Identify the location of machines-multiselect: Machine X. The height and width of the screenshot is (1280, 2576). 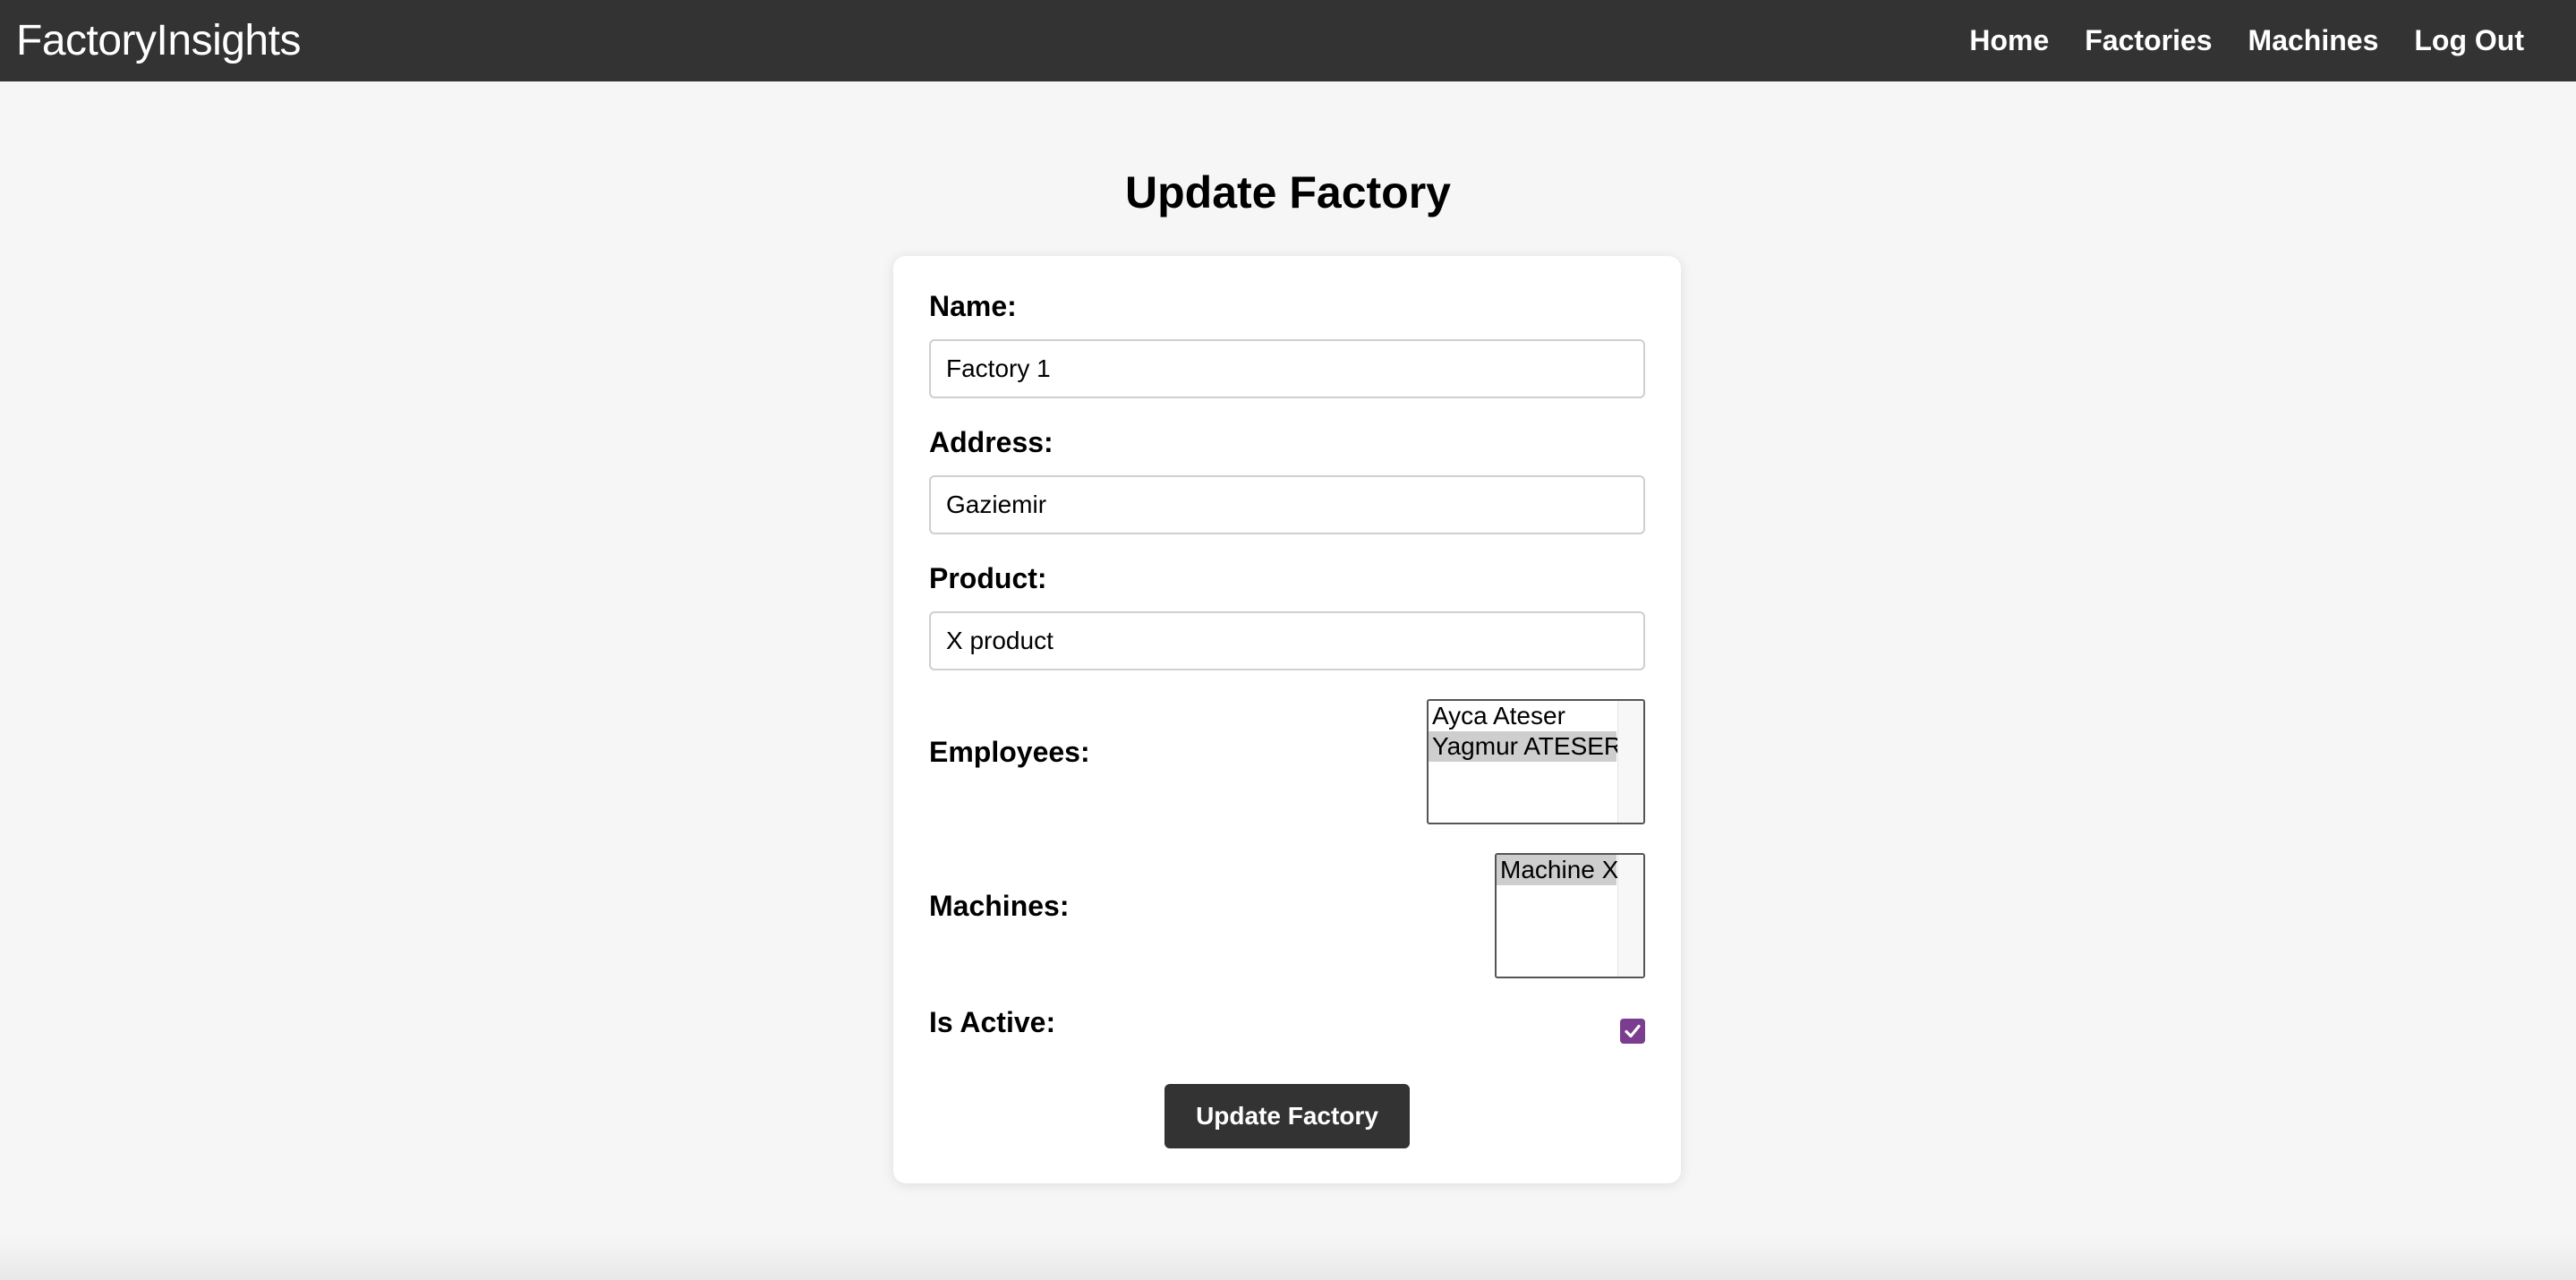
(1570, 915).